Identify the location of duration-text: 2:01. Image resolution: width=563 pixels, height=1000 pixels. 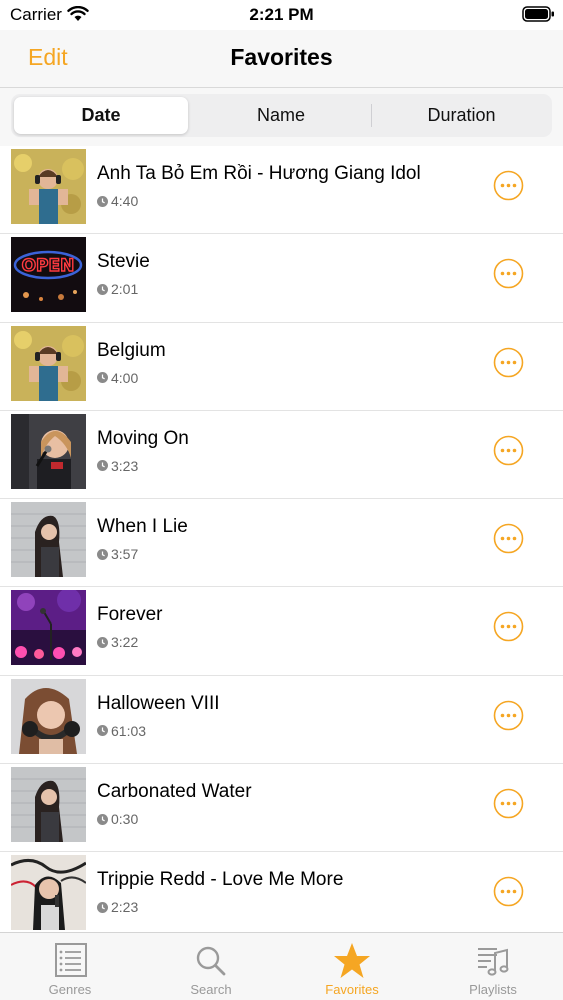
(125, 289).